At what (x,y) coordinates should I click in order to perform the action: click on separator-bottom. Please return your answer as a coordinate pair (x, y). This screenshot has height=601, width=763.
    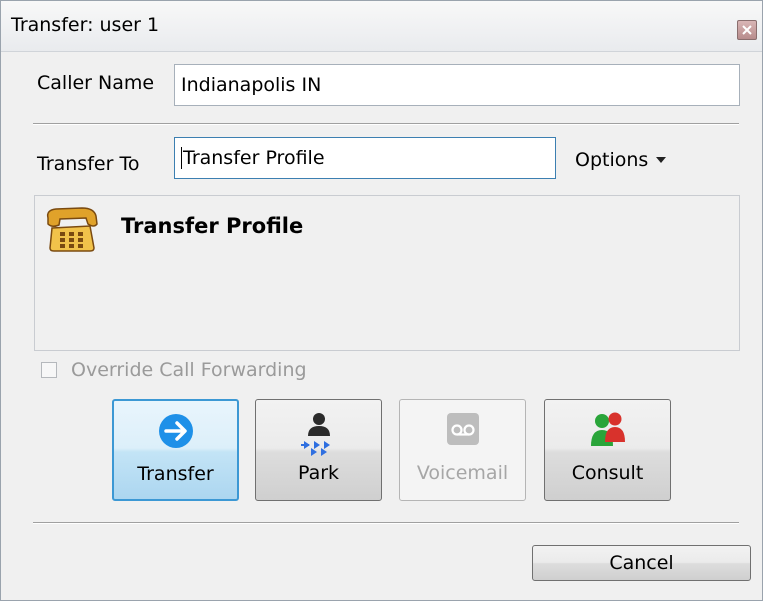
    Looking at the image, I should click on (386, 523).